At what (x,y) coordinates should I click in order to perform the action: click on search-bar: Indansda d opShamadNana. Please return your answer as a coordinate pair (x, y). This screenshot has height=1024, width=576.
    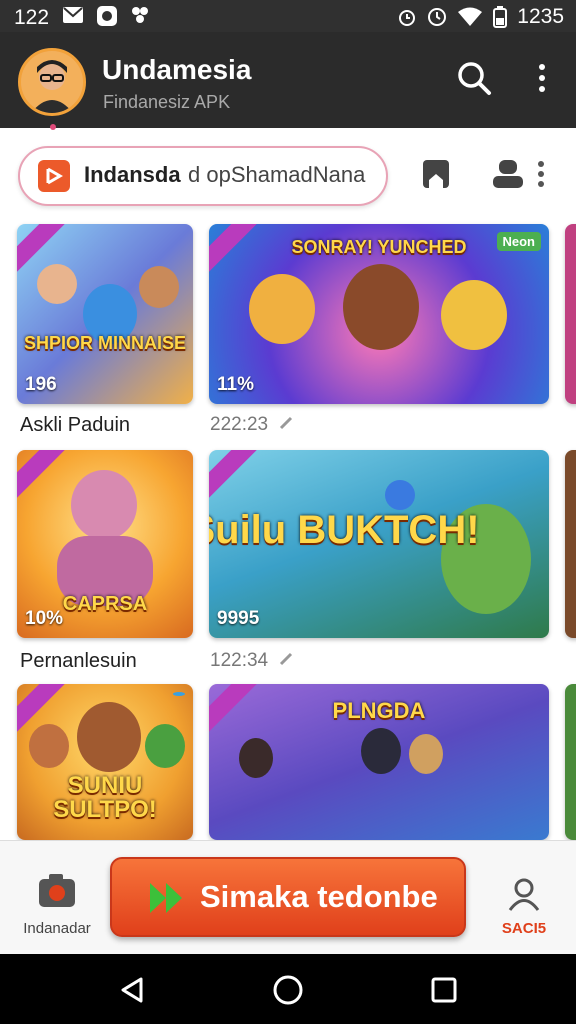
    Looking at the image, I should click on (203, 176).